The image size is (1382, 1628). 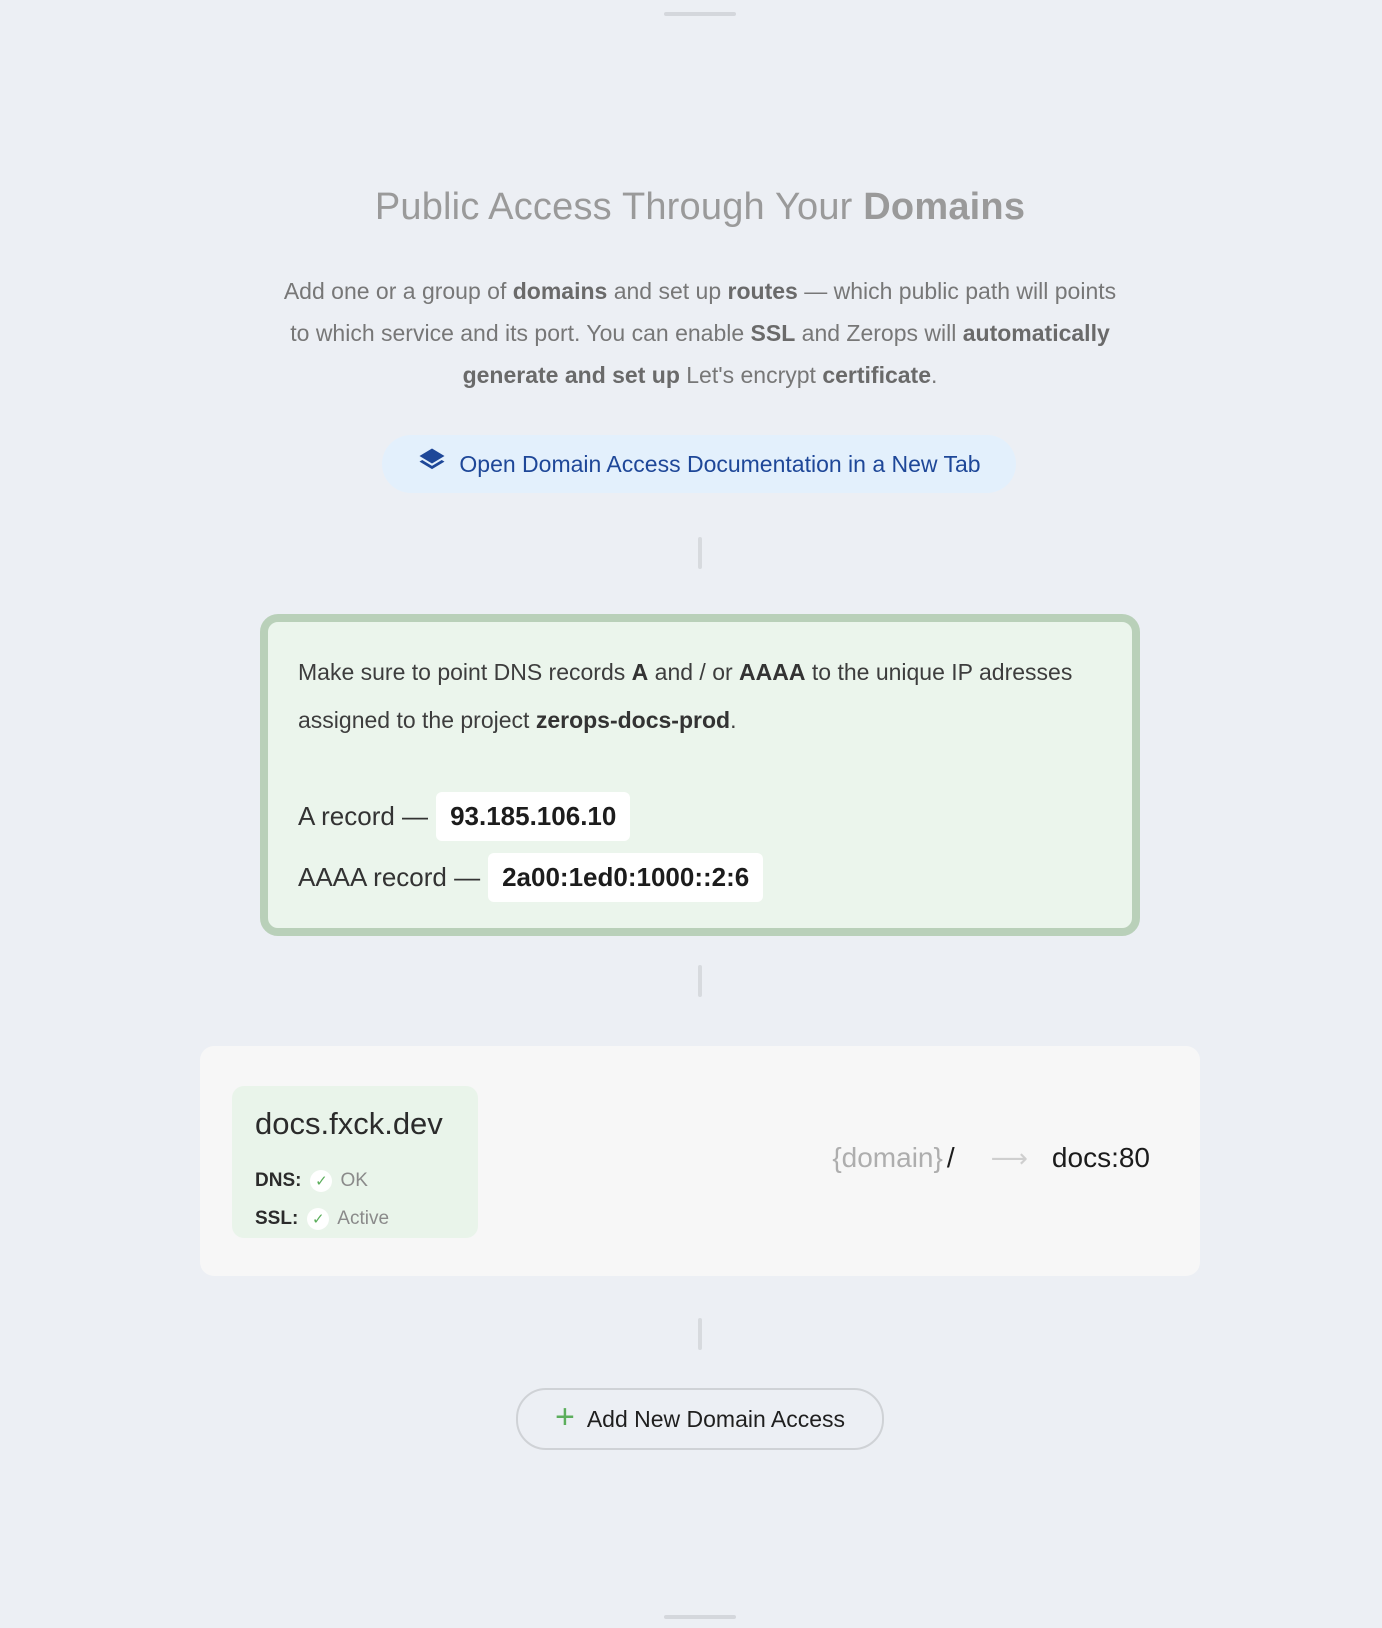 What do you see at coordinates (694, 672) in the screenshot?
I see `dns-notice-fragment: and / or` at bounding box center [694, 672].